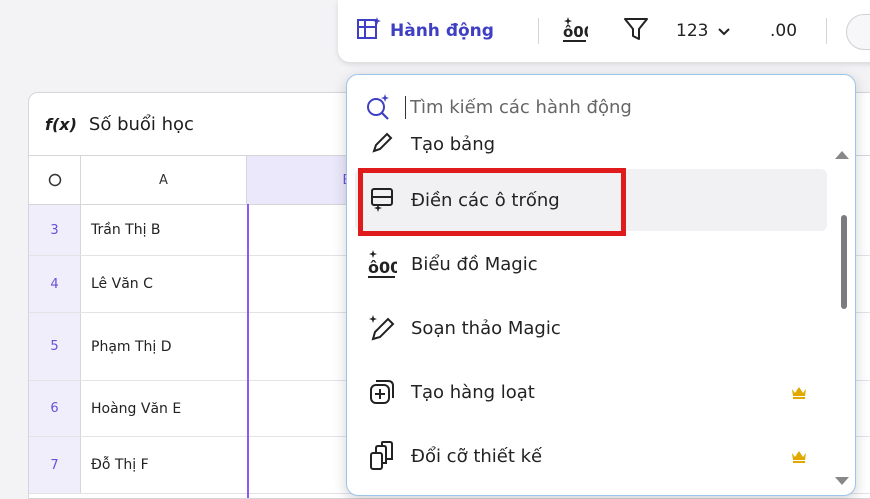 This screenshot has width=870, height=499. What do you see at coordinates (604, 31) in the screenshot?
I see `top-toolbar: Hành động ô00 123 .00` at bounding box center [604, 31].